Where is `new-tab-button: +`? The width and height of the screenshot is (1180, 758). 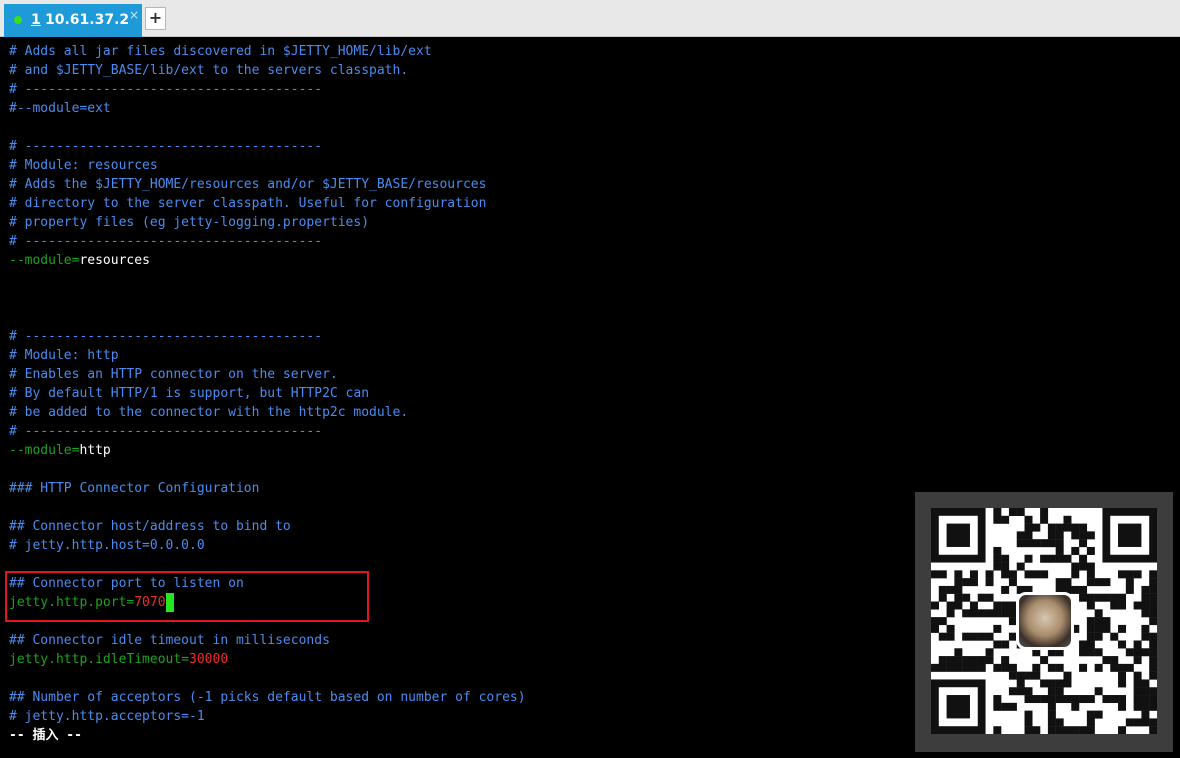 new-tab-button: + is located at coordinates (155, 18).